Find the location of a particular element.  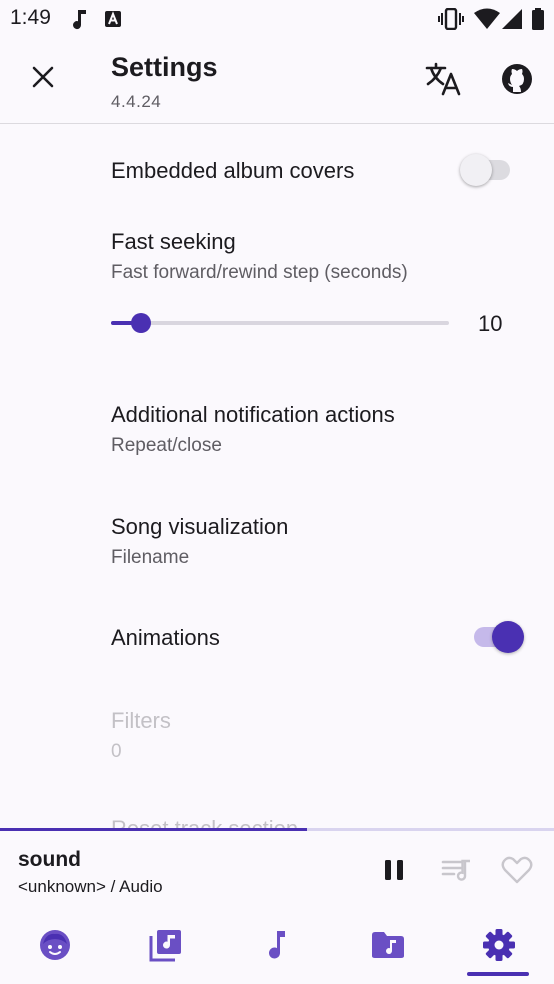

pause-icon is located at coordinates (394, 872).